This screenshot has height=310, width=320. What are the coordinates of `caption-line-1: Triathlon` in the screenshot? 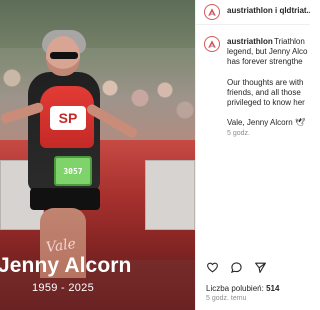 It's located at (289, 41).